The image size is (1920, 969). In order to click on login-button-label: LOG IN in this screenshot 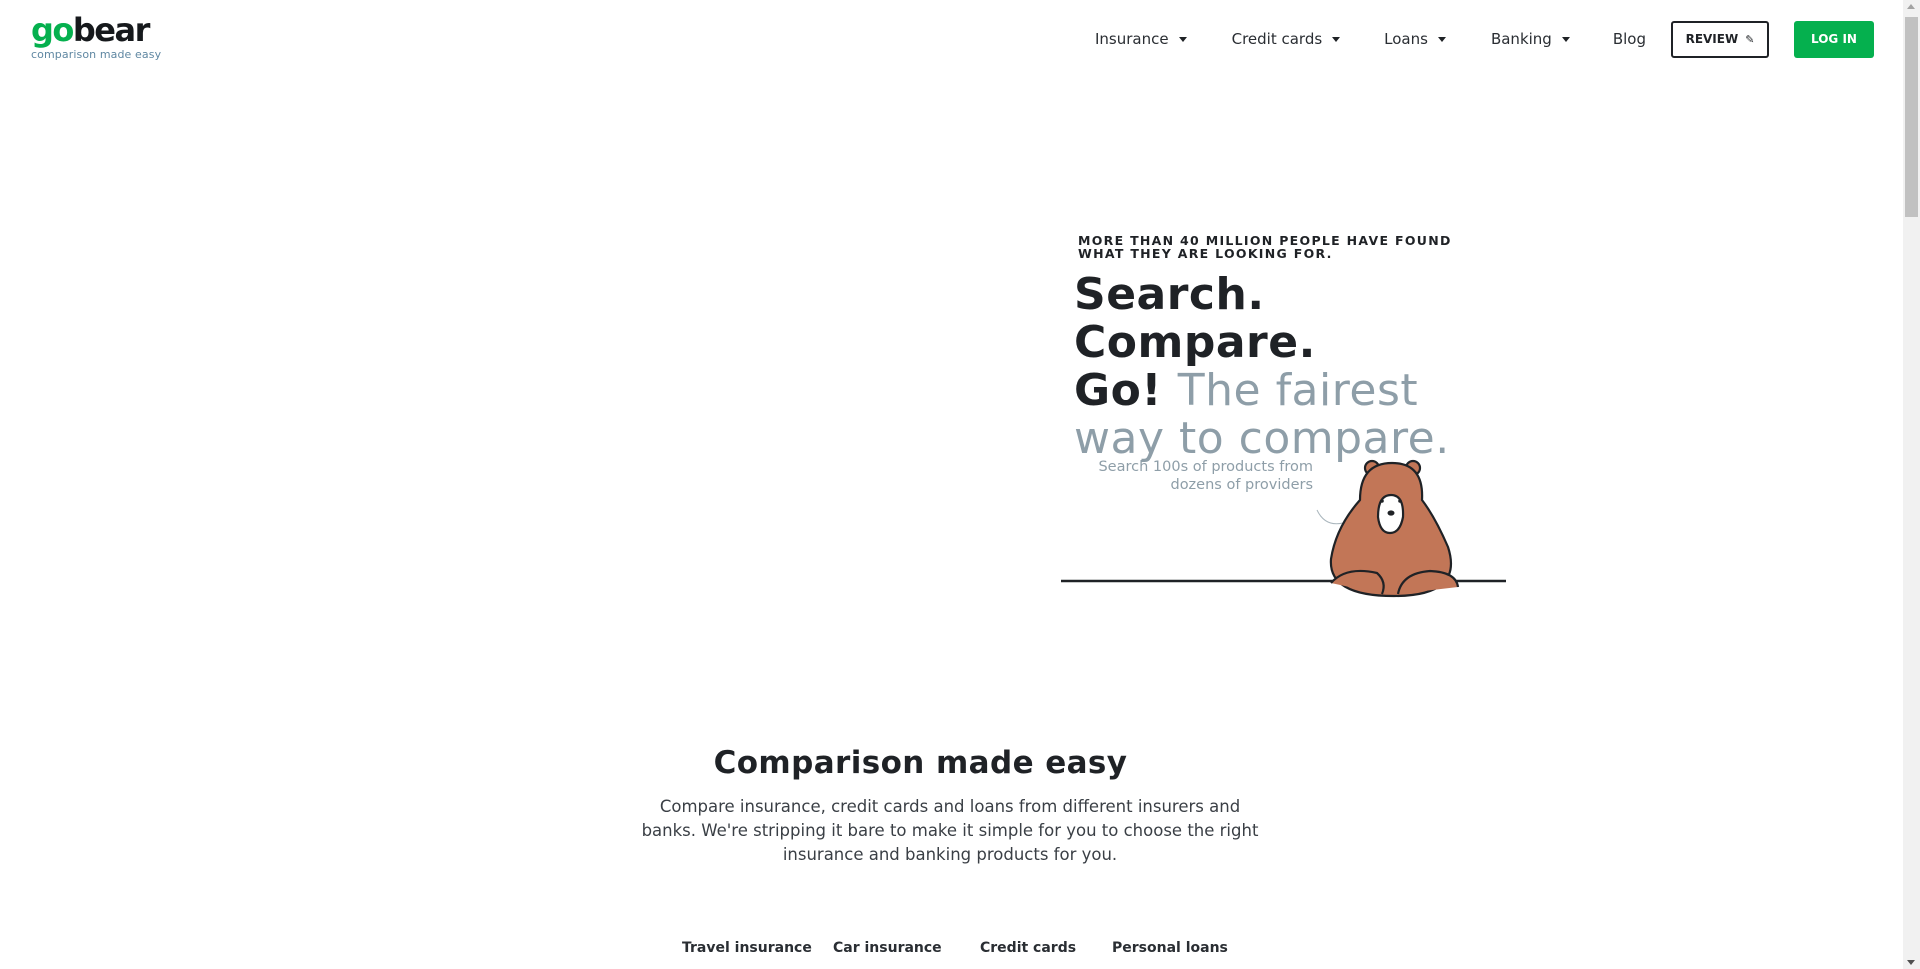, I will do `click(1834, 39)`.